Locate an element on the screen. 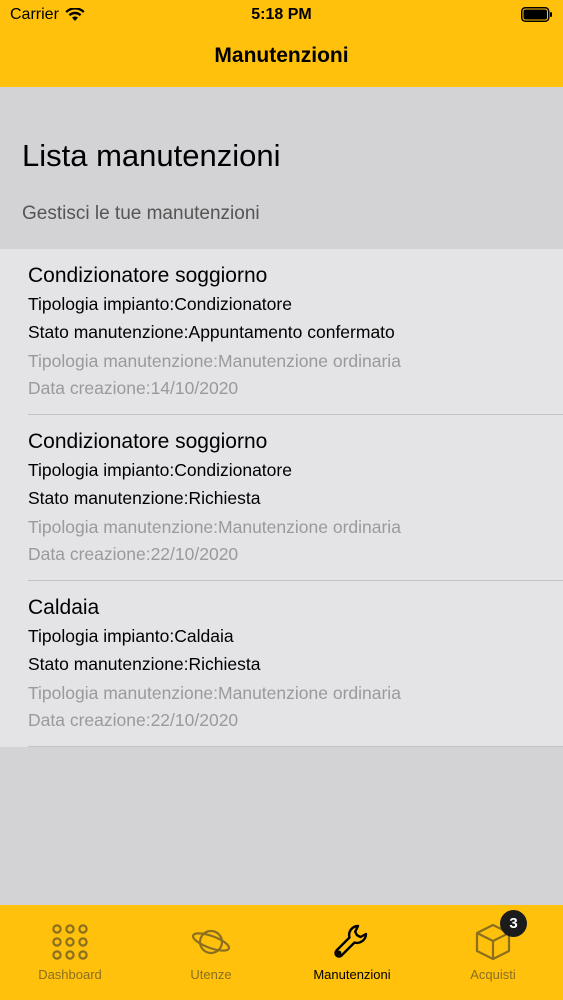 The height and width of the screenshot is (1000, 563). navigation-bar: Carrier 5:18 PM Manutenzioni is located at coordinates (281, 43).